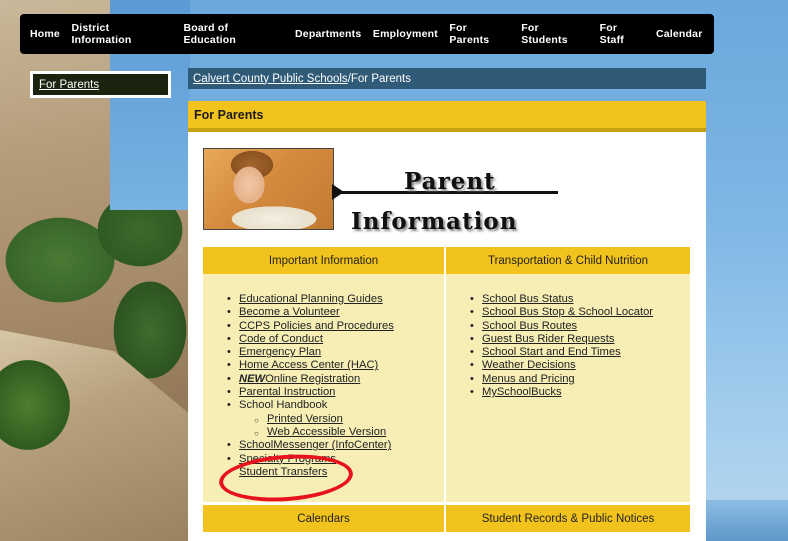  I want to click on link-emergency-plan: Emergency Plan, so click(280, 352).